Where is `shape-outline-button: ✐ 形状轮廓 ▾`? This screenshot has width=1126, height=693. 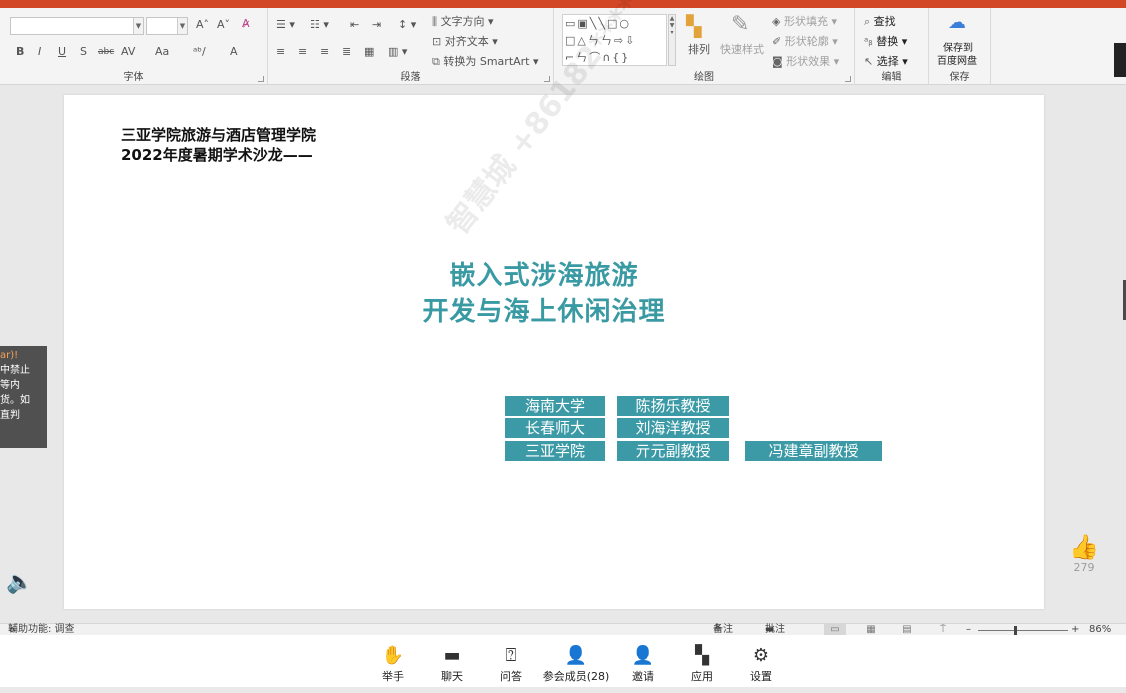
shape-outline-button: ✐ 形状轮廓 ▾ is located at coordinates (805, 41).